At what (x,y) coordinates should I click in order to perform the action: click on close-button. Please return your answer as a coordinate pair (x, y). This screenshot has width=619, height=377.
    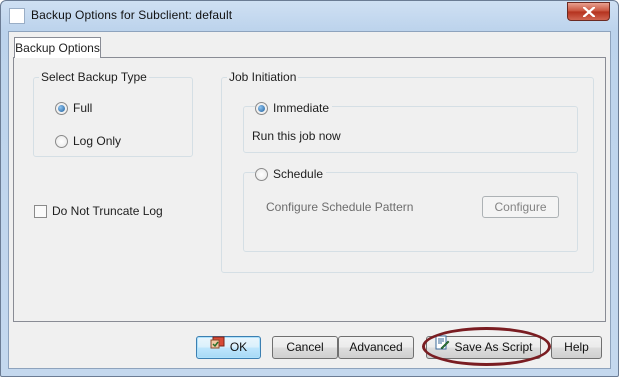
    Looking at the image, I should click on (588, 11).